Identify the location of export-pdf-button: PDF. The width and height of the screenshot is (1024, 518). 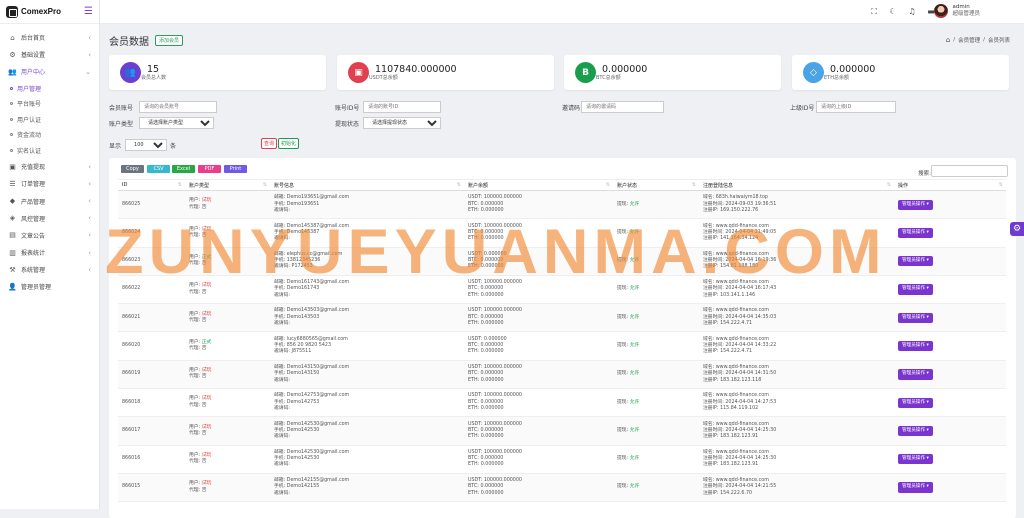
(209, 169).